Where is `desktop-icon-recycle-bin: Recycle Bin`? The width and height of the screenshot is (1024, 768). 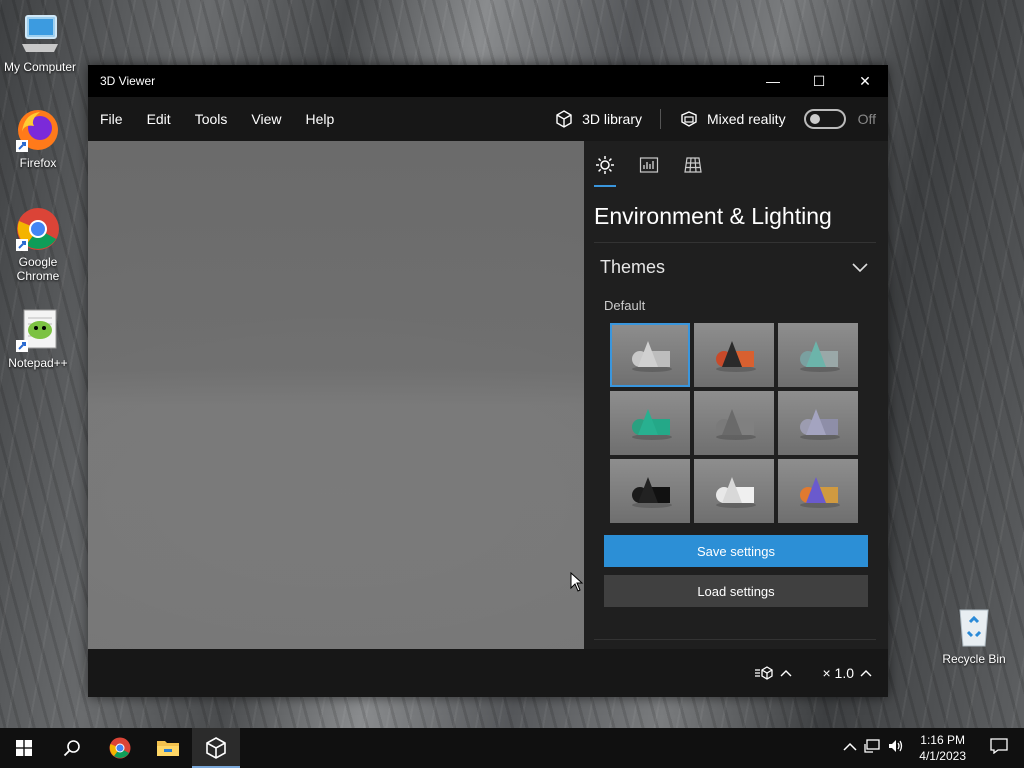
desktop-icon-recycle-bin: Recycle Bin is located at coordinates (974, 634).